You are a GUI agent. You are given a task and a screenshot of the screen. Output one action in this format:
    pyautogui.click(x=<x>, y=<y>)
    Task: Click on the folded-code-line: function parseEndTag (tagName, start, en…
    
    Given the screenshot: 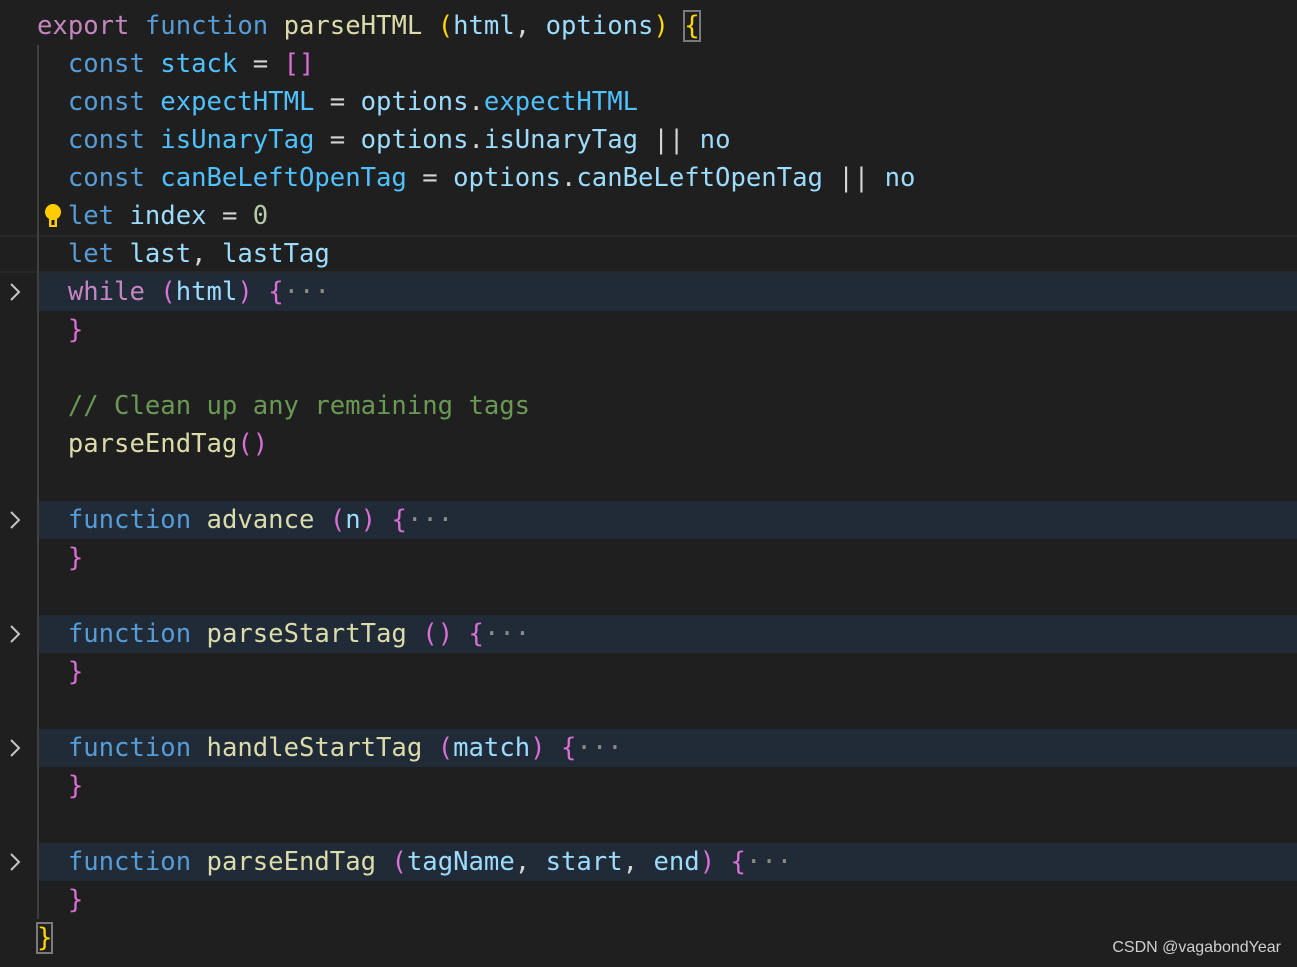 What is the action you would take?
    pyautogui.click(x=648, y=862)
    